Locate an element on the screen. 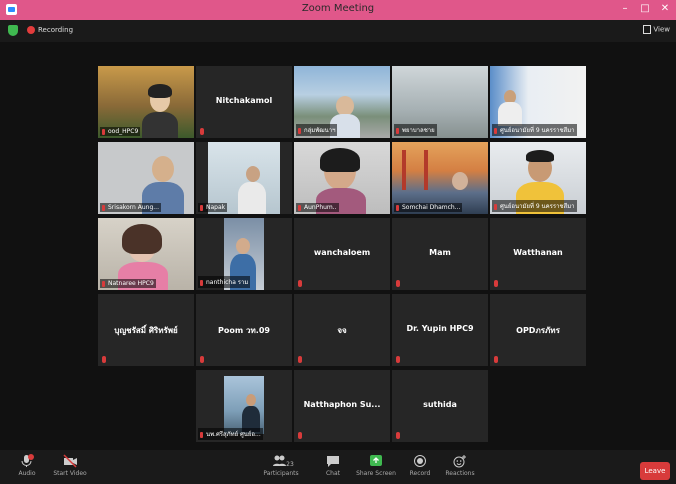 This screenshot has height=484, width=676. participant-tile: wanchaloem is located at coordinates (342, 254).